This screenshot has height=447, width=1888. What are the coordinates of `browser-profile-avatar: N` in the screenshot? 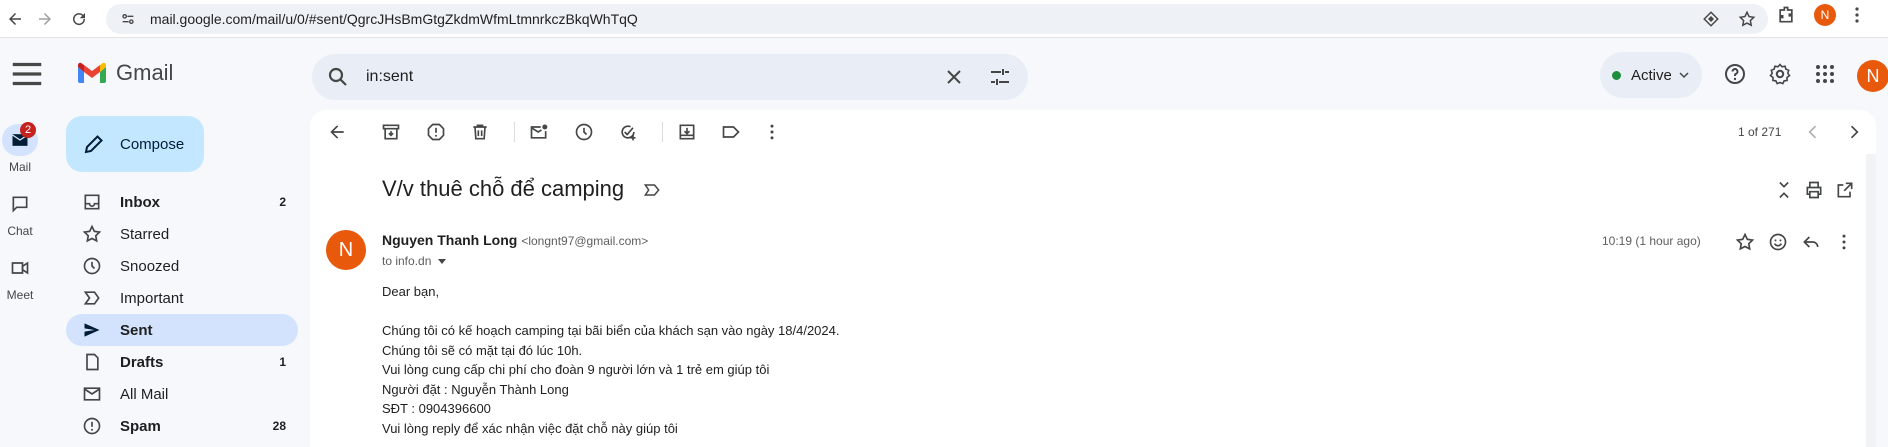 It's located at (1825, 15).